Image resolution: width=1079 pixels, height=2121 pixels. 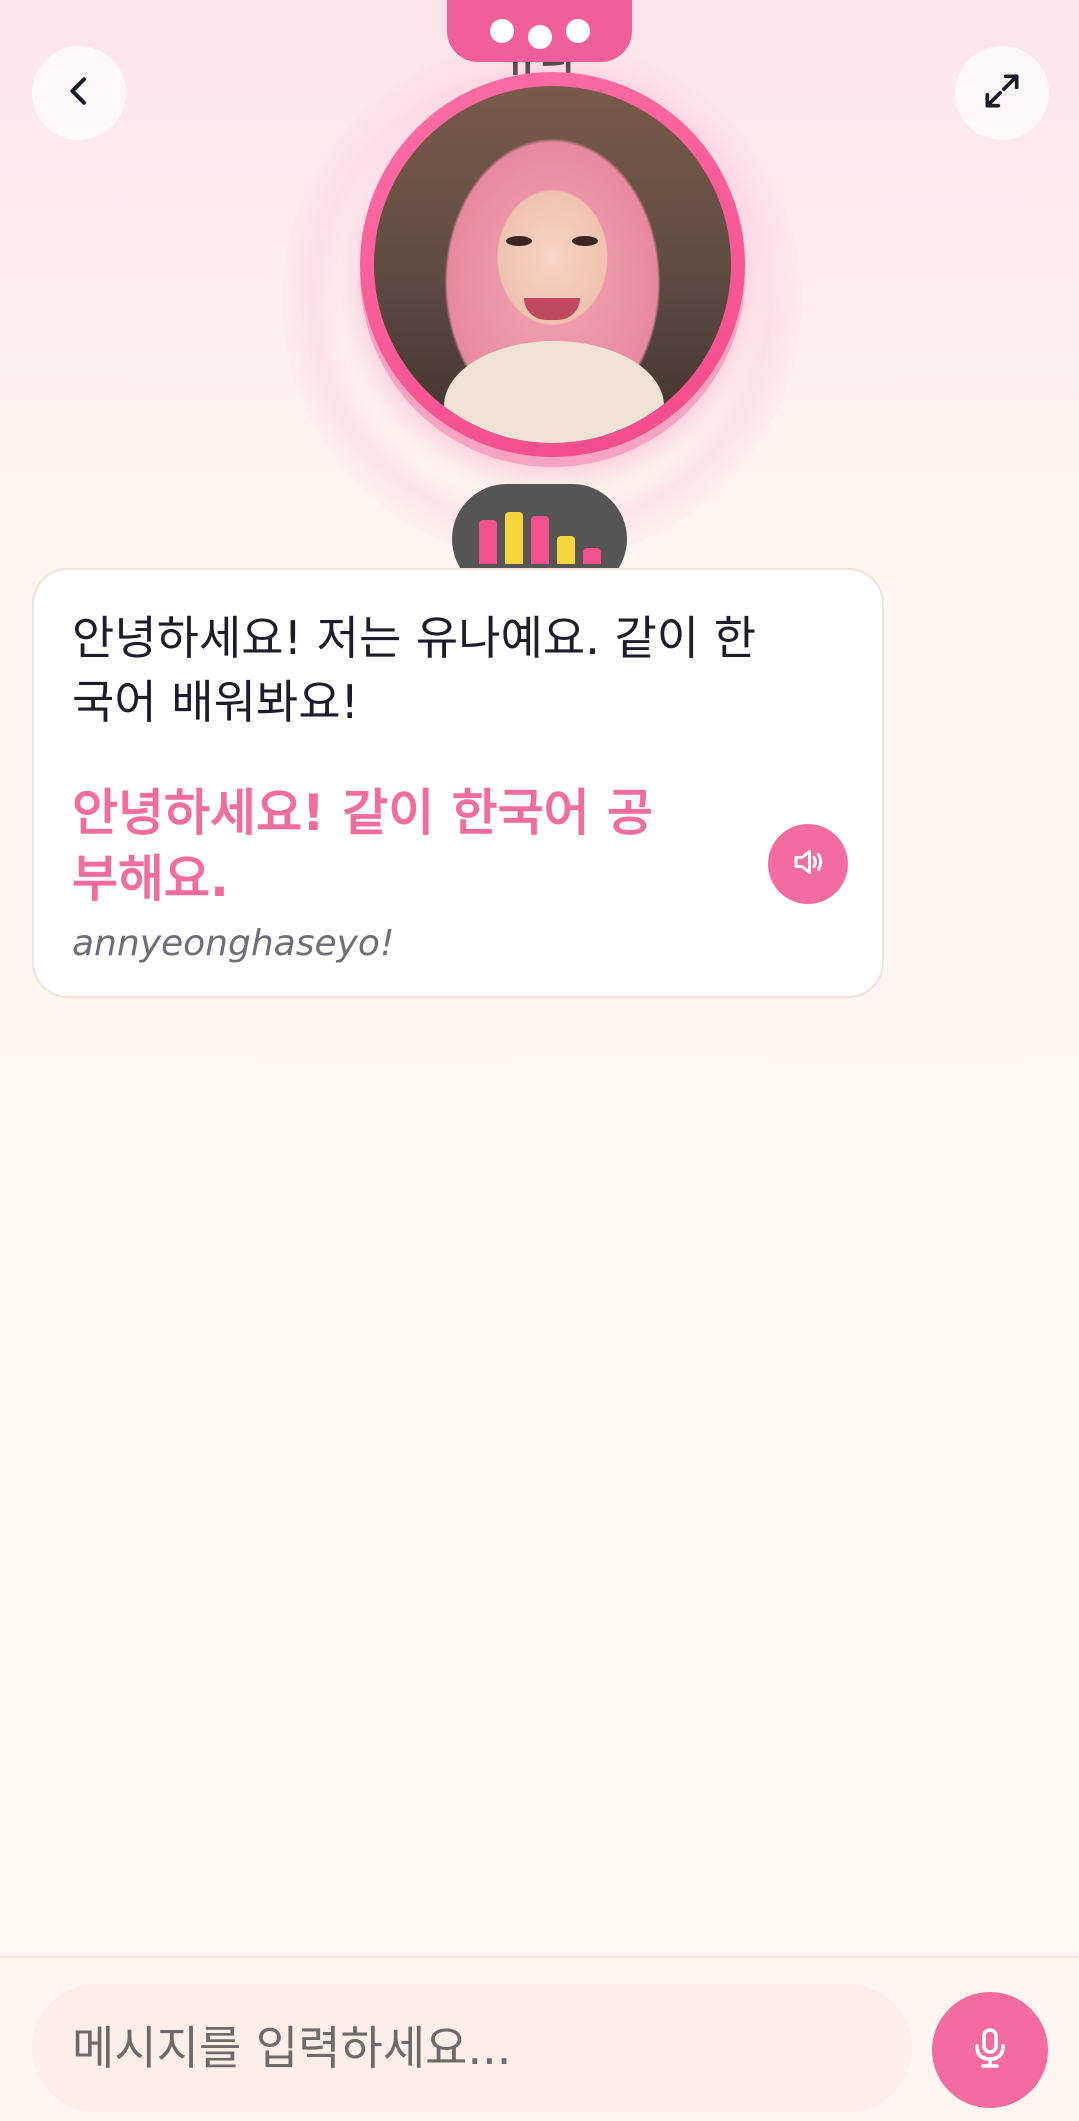 I want to click on message-korean: 안녕하세요! 같이 한국어 공부해요., so click(x=363, y=846).